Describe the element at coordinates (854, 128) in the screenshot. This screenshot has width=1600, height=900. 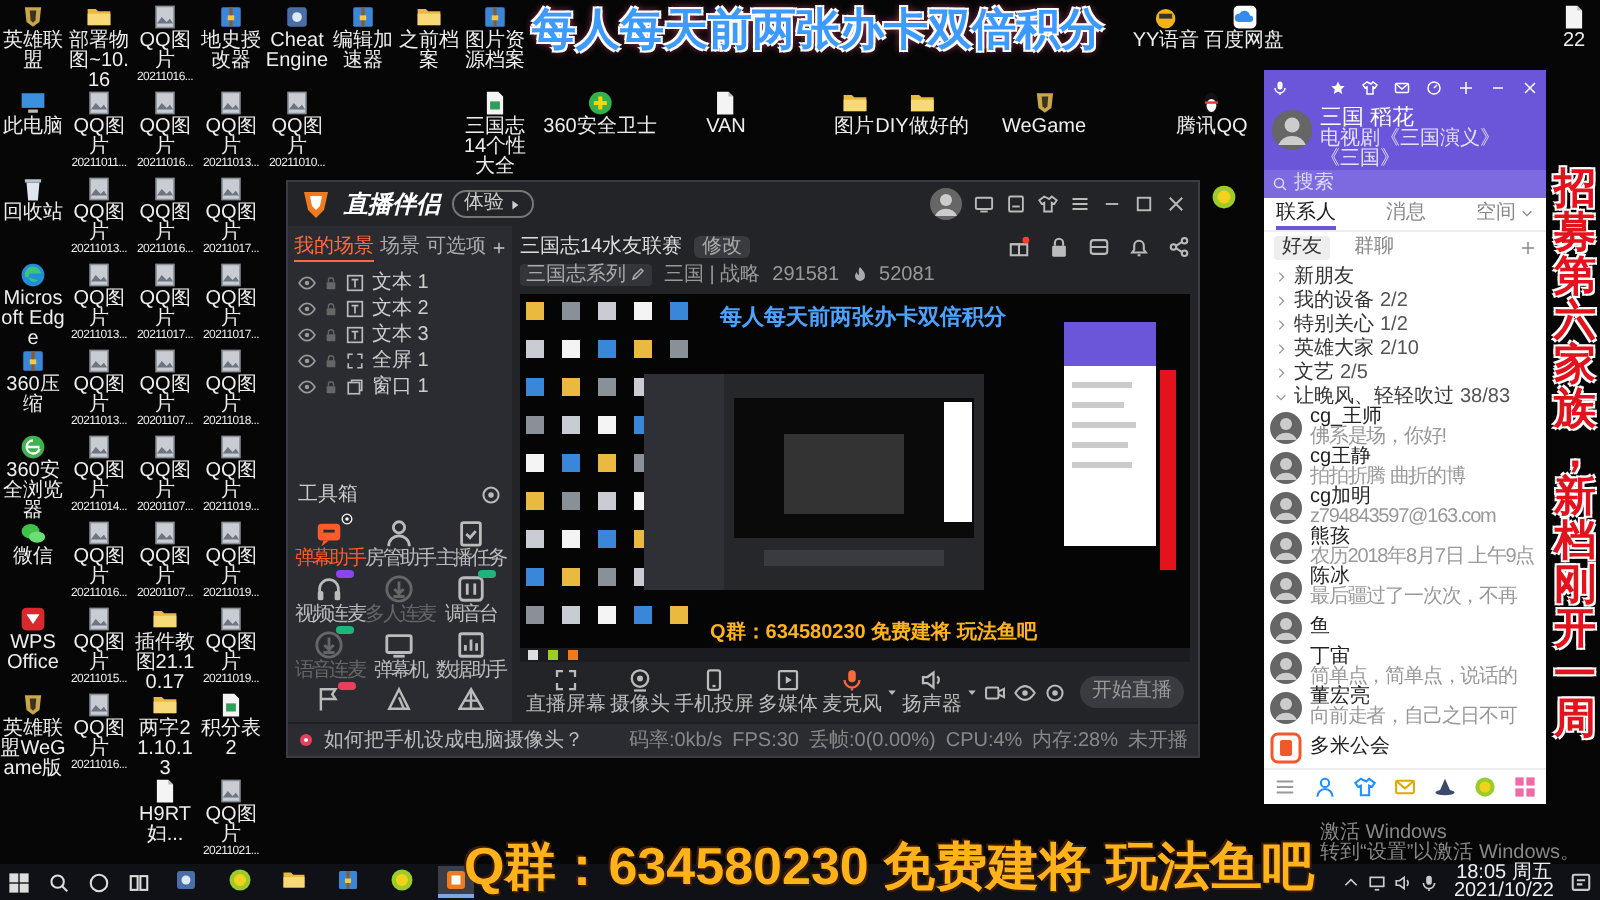
I see `icon-label: 图片` at that location.